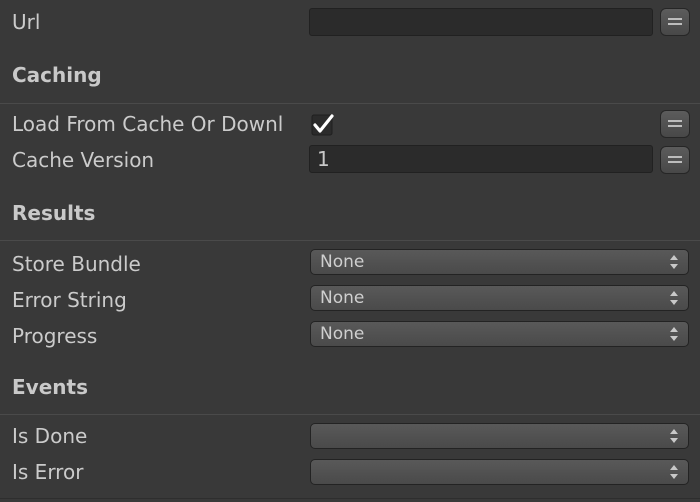 The image size is (700, 502). What do you see at coordinates (26, 22) in the screenshot?
I see `url-label: Url` at bounding box center [26, 22].